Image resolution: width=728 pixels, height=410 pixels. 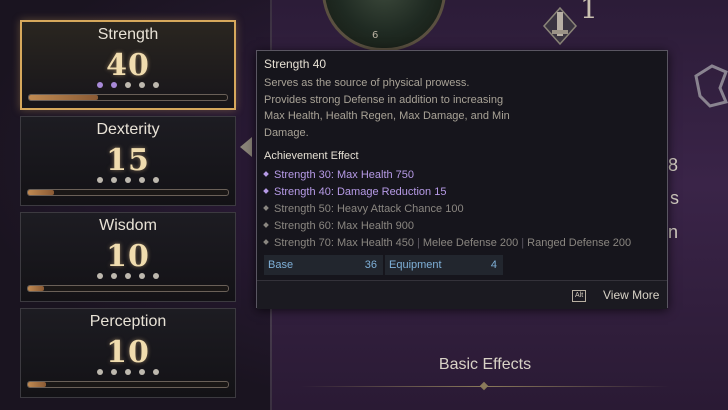 I want to click on achievement-extra: Ranged Defense 200, so click(x=579, y=243).